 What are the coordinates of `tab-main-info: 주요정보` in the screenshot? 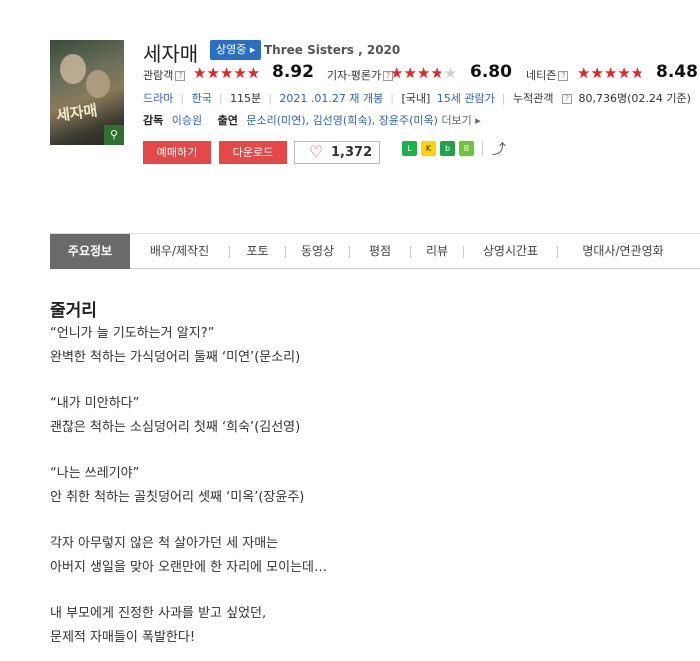 It's located at (90, 251).